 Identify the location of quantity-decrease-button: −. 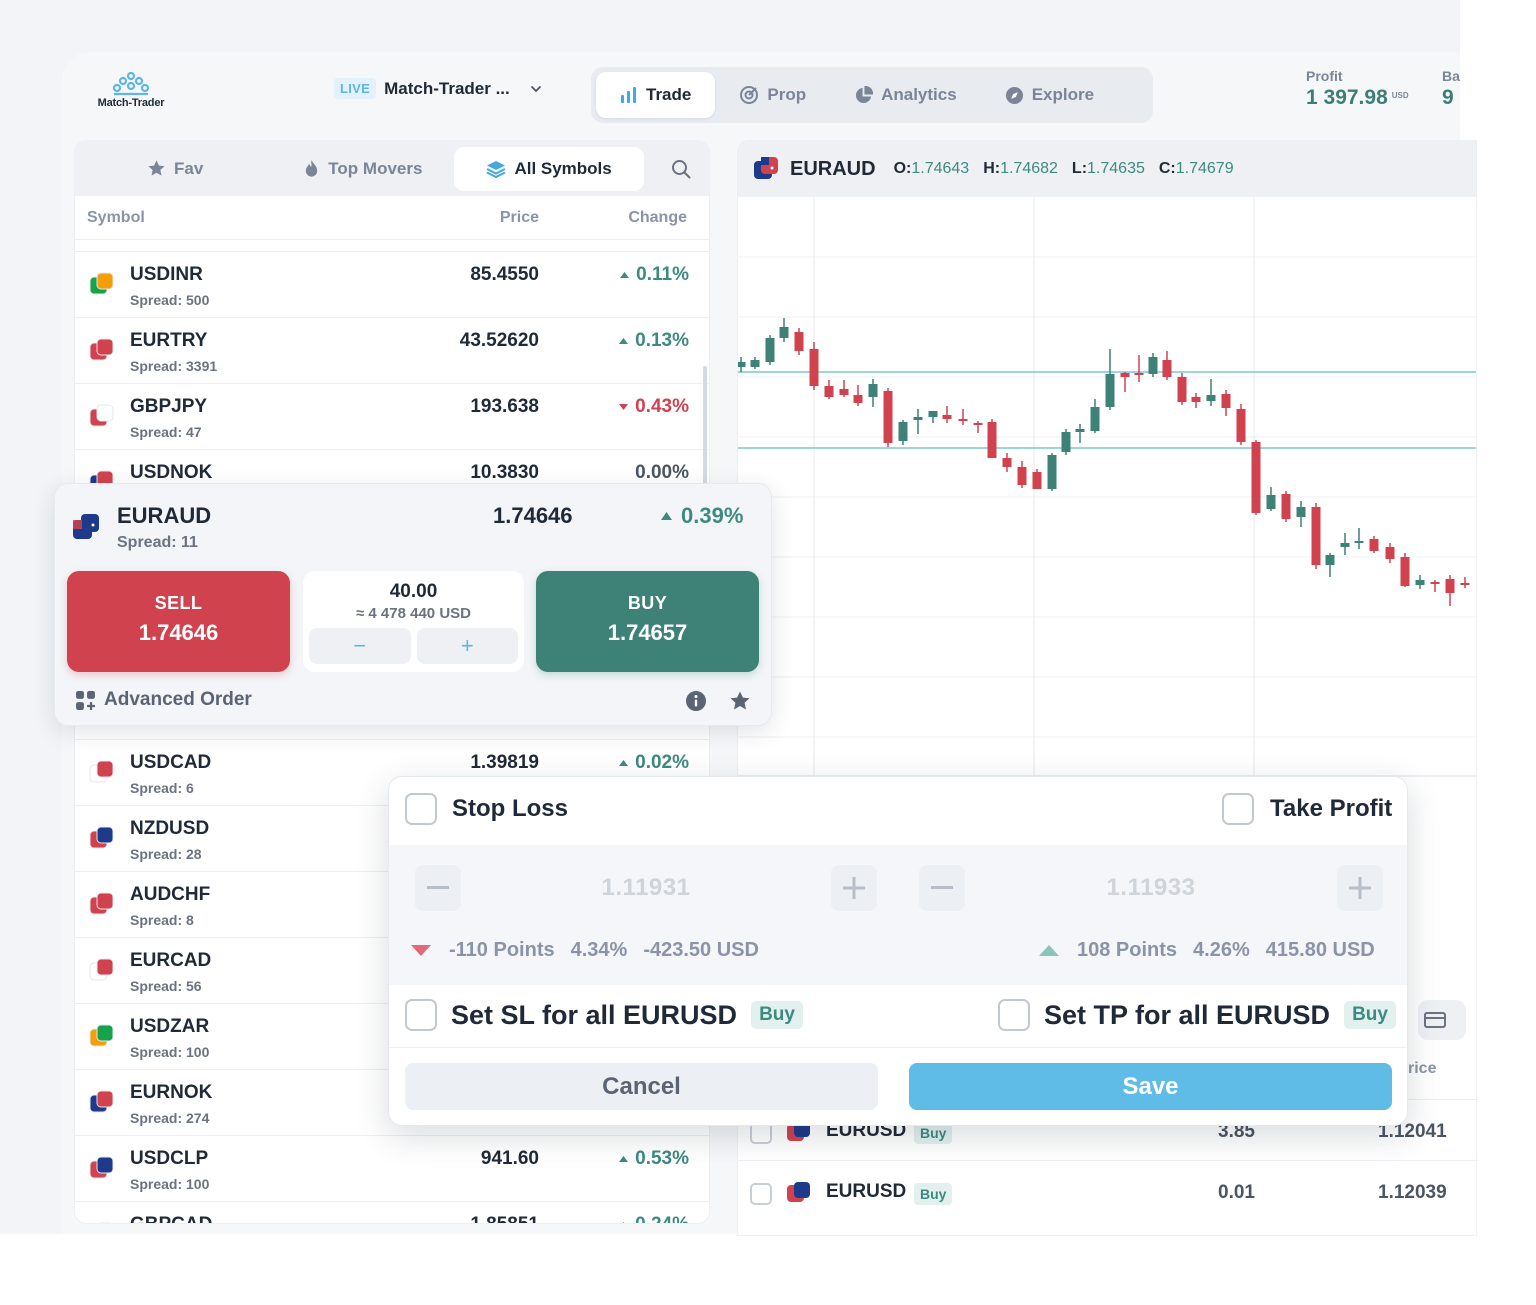
(360, 646).